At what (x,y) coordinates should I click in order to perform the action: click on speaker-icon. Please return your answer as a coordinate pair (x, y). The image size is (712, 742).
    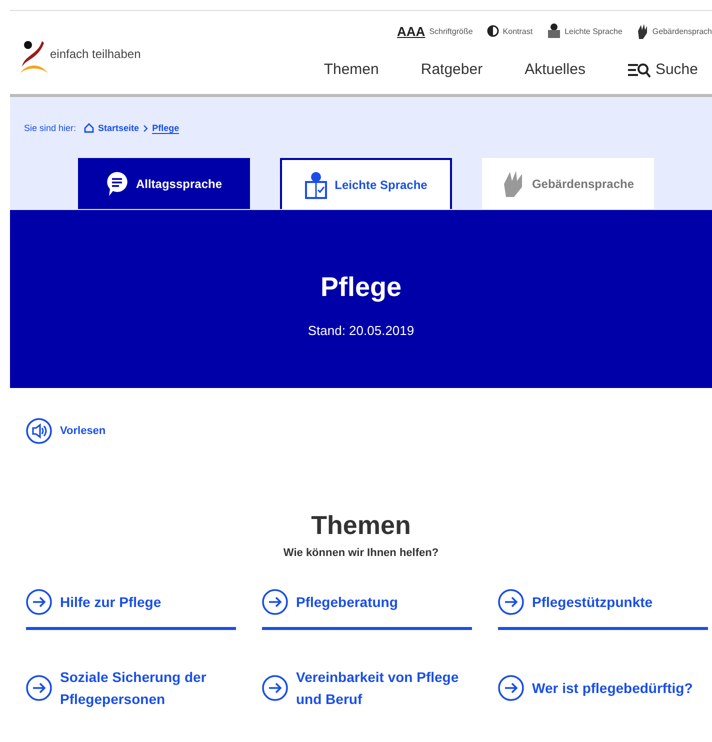
    Looking at the image, I should click on (39, 431).